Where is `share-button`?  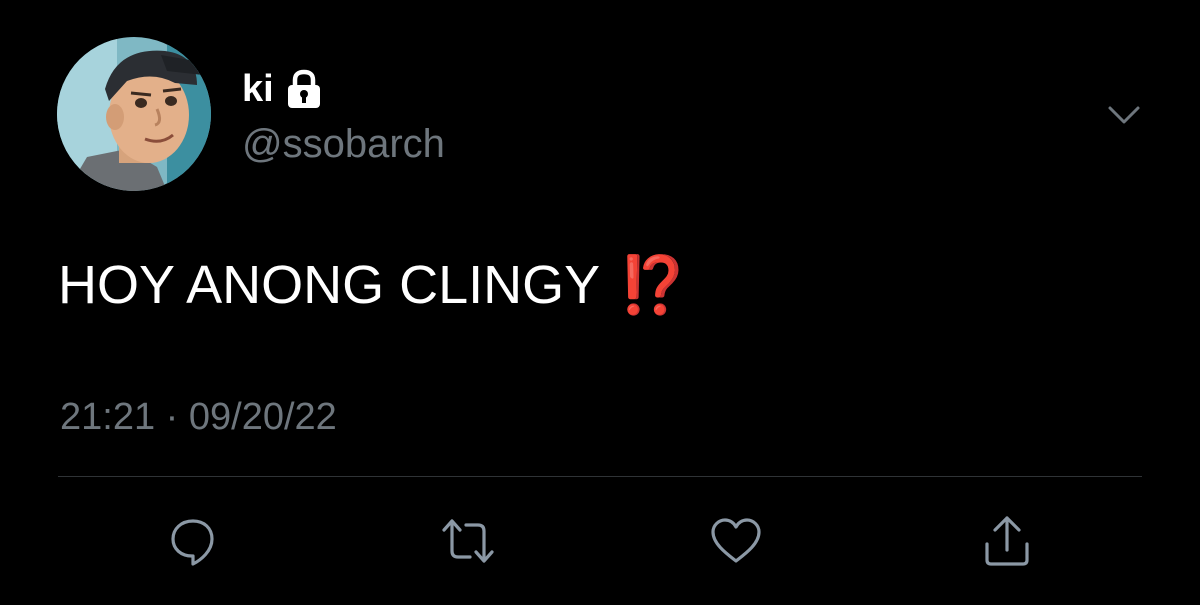 share-button is located at coordinates (1007, 541).